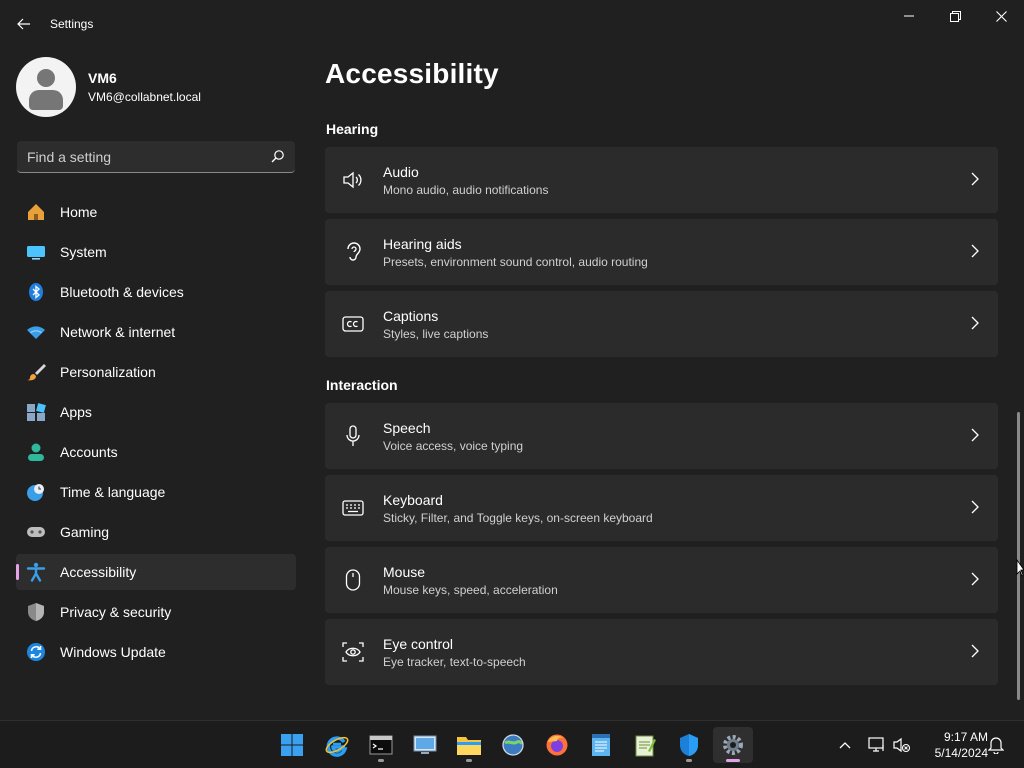  I want to click on search-icon, so click(278, 156).